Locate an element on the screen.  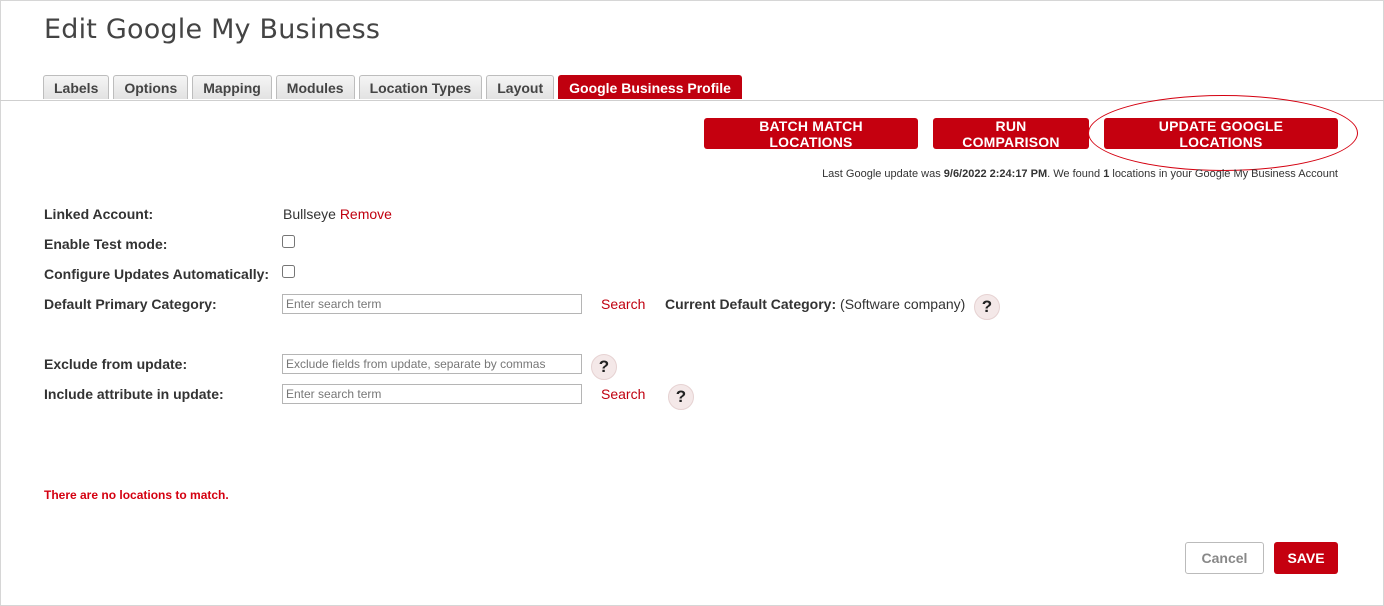
page-title: Edit Google My Business is located at coordinates (212, 29).